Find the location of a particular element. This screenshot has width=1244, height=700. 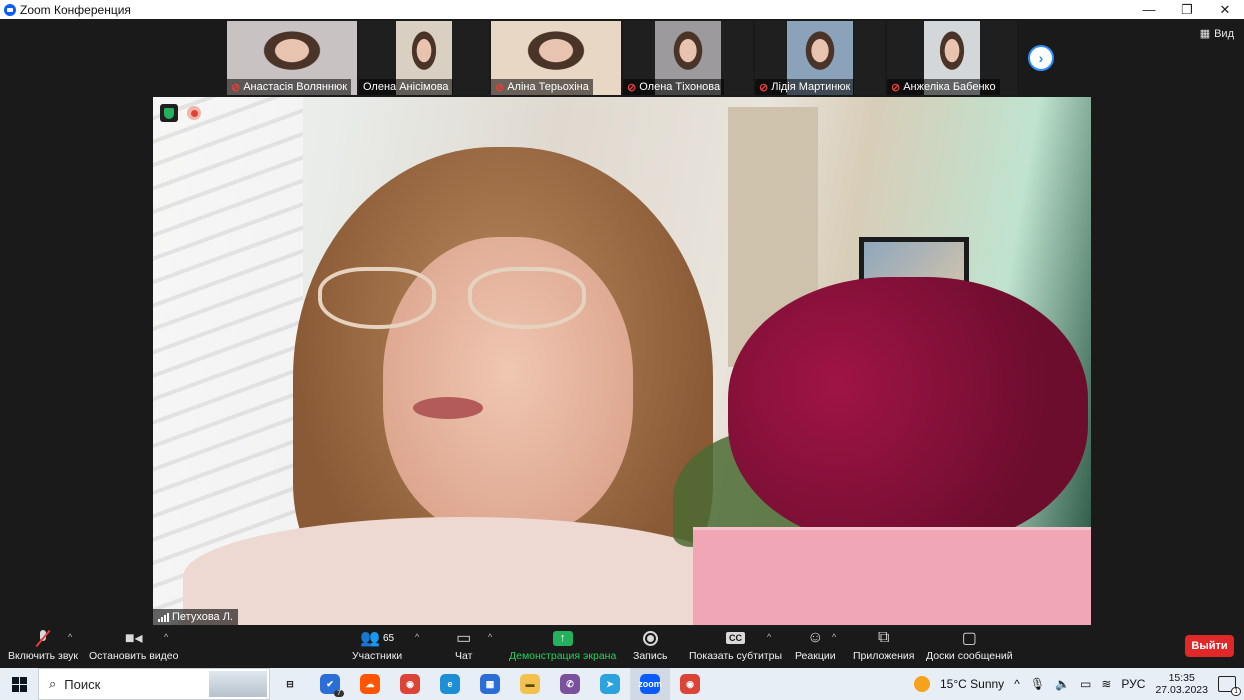

file-explorer-taskbar-button: ▬ is located at coordinates (530, 684).